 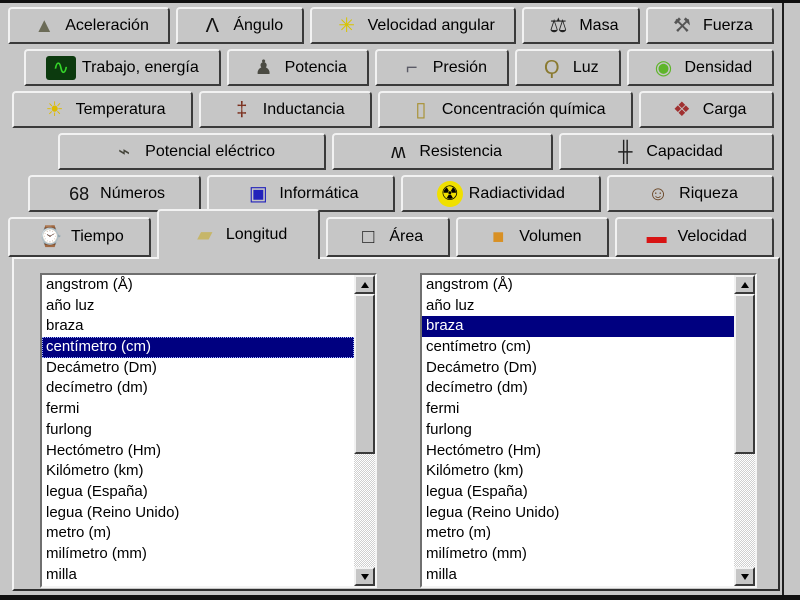 I want to click on tab-presion: ⌐ Presión, so click(x=441, y=67).